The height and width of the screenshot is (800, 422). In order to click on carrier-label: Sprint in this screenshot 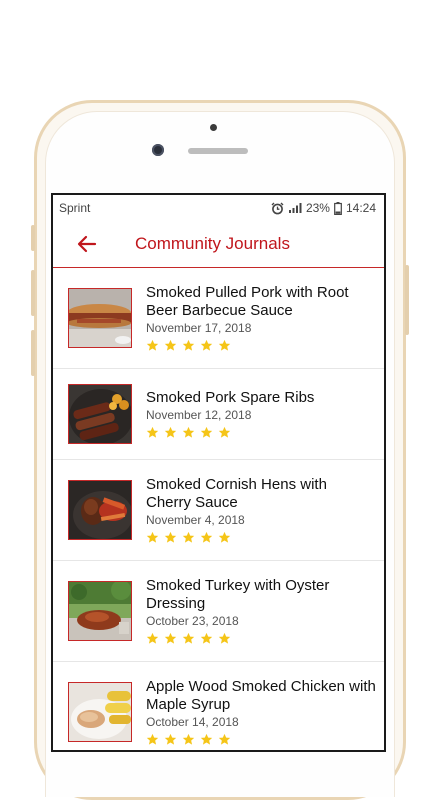, I will do `click(75, 208)`.